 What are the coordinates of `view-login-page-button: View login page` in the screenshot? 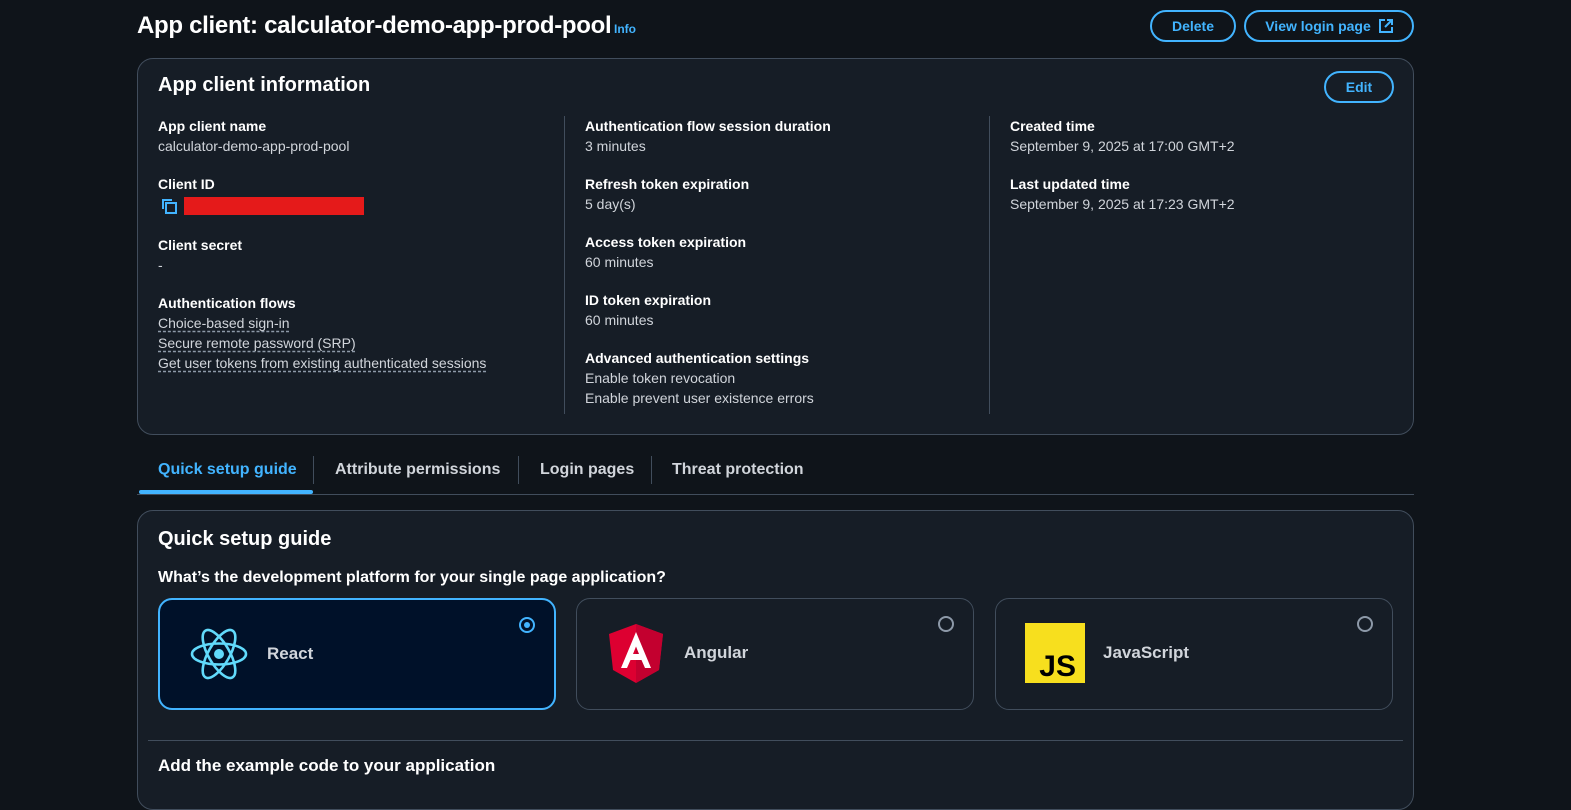 It's located at (1329, 26).